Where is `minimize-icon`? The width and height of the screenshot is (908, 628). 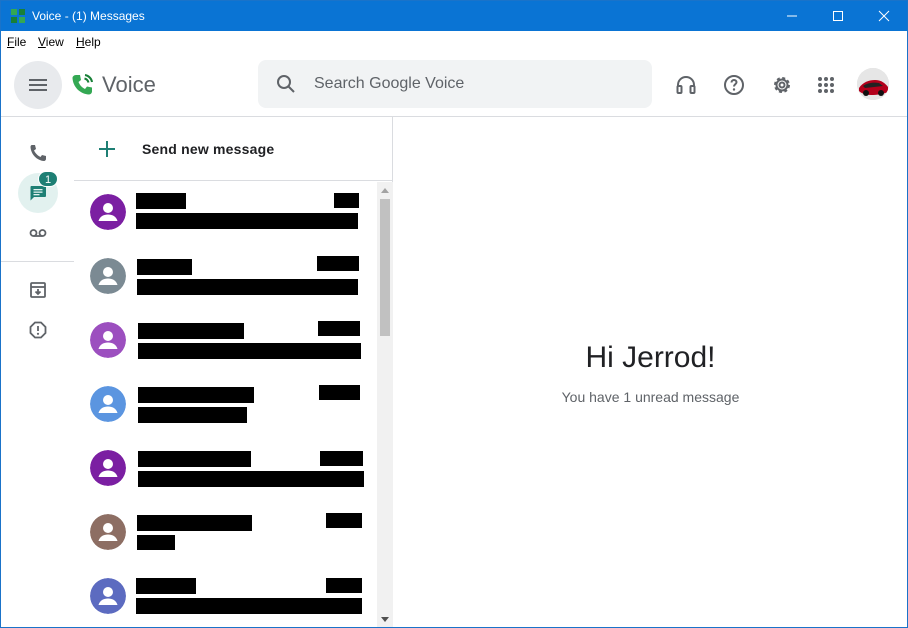
minimize-icon is located at coordinates (792, 16).